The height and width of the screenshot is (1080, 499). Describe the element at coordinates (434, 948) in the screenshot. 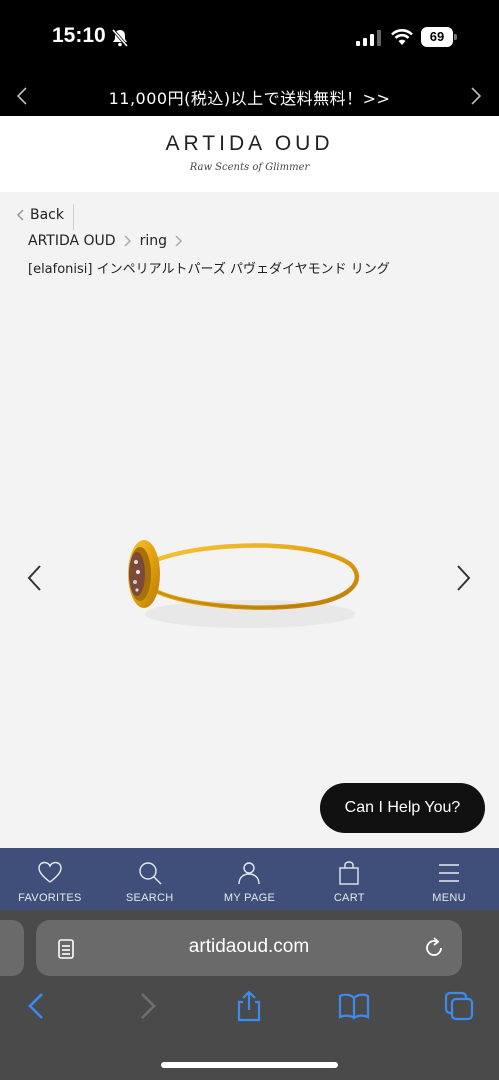

I see `reload-icon` at that location.